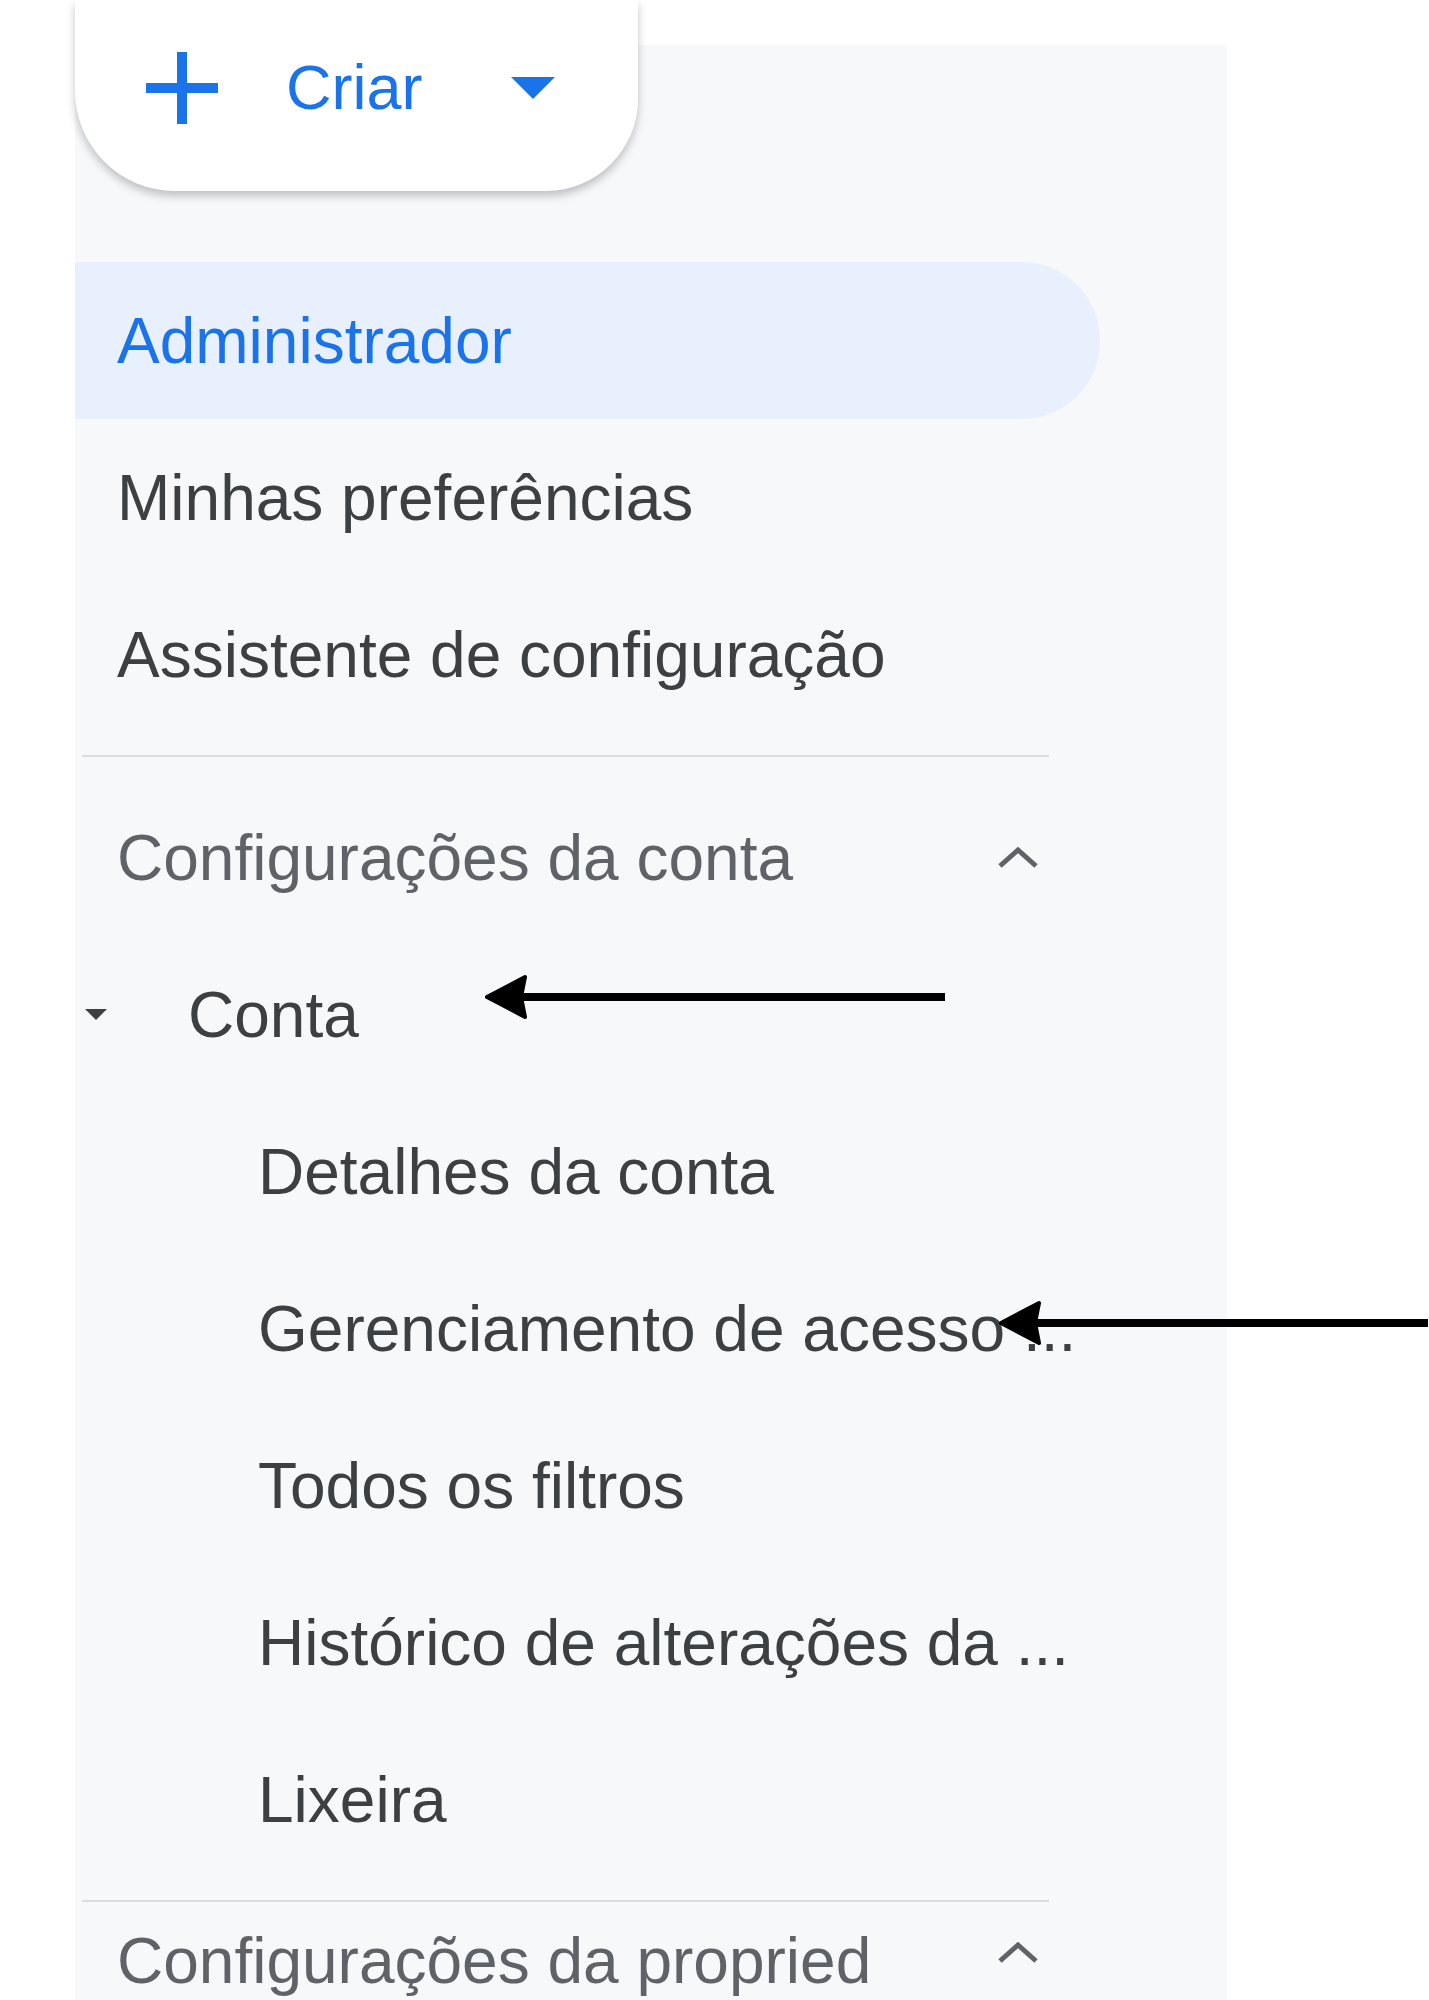  I want to click on plus-icon, so click(182, 87).